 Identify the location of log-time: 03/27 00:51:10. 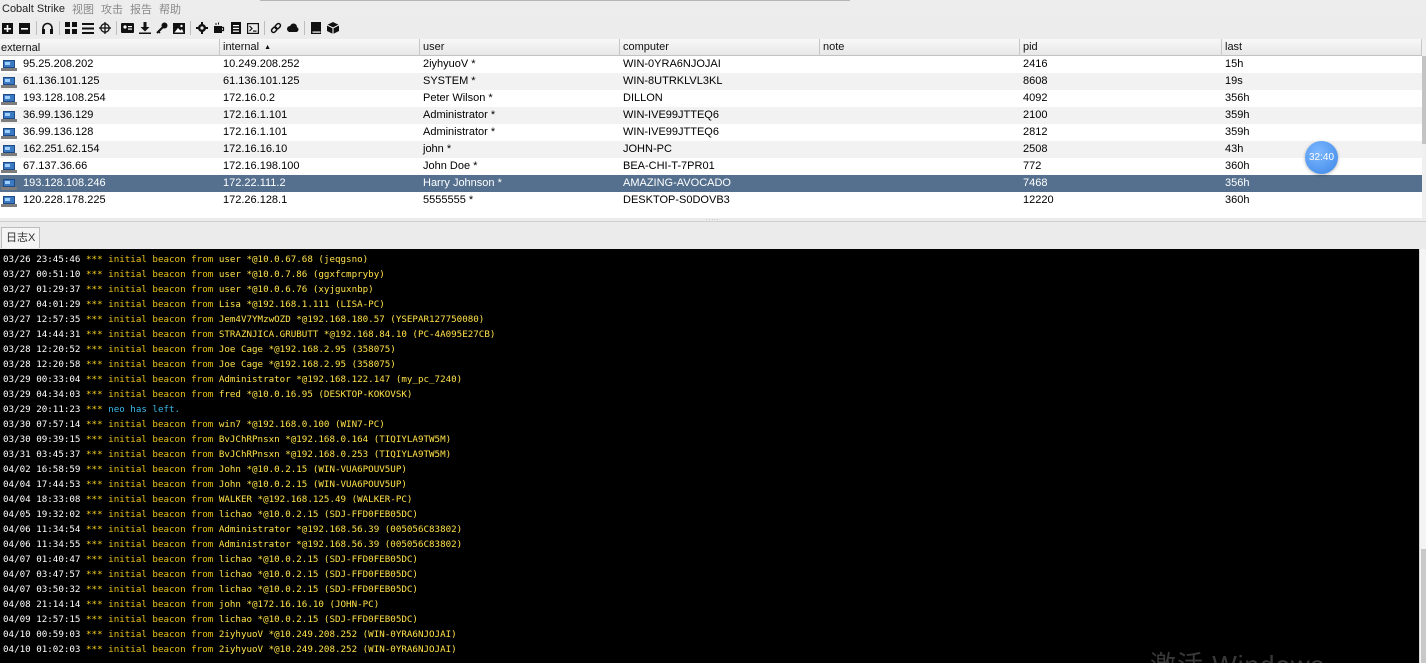
(42, 274).